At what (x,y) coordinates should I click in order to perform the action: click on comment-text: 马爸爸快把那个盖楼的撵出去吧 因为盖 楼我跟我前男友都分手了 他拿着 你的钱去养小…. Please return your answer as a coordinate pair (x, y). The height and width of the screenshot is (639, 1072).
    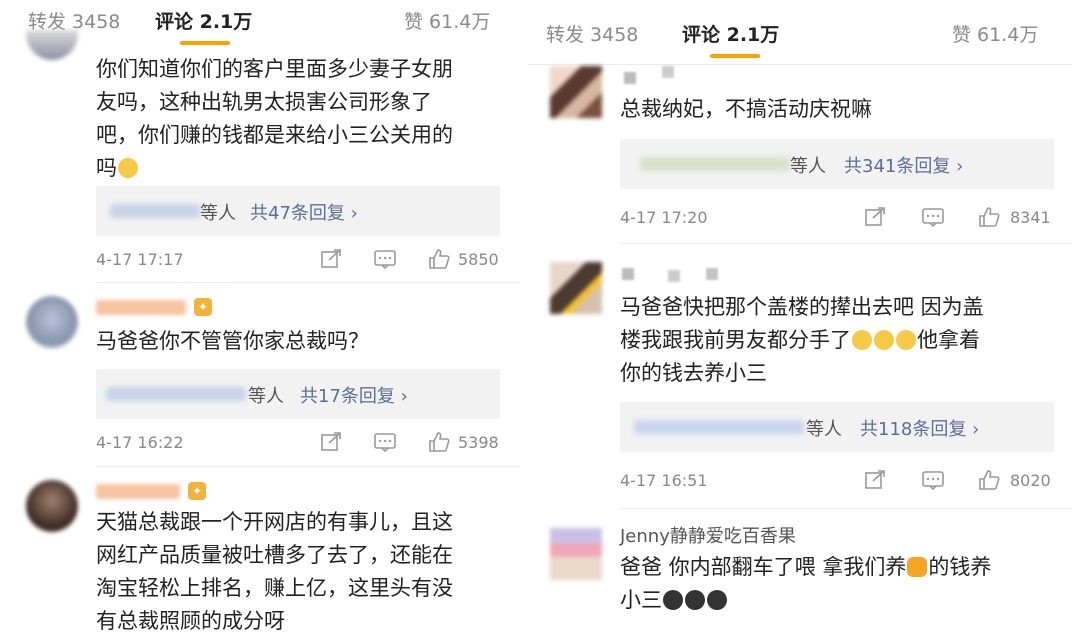
    Looking at the image, I should click on (802, 340).